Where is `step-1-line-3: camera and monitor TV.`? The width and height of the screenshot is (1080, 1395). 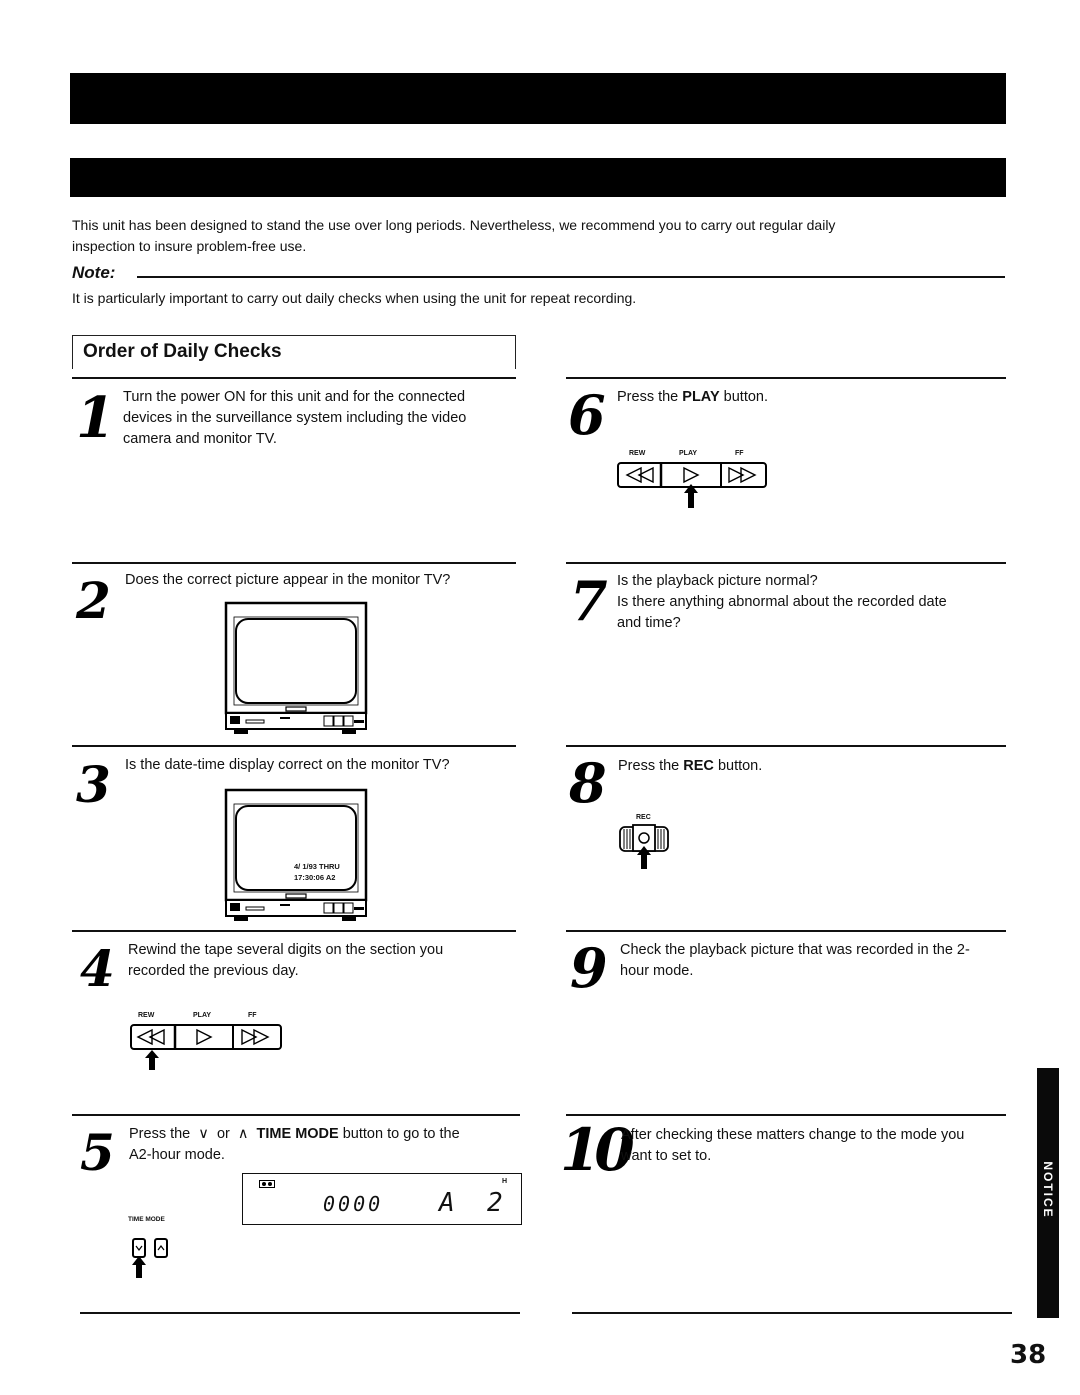 step-1-line-3: camera and monitor TV. is located at coordinates (200, 439).